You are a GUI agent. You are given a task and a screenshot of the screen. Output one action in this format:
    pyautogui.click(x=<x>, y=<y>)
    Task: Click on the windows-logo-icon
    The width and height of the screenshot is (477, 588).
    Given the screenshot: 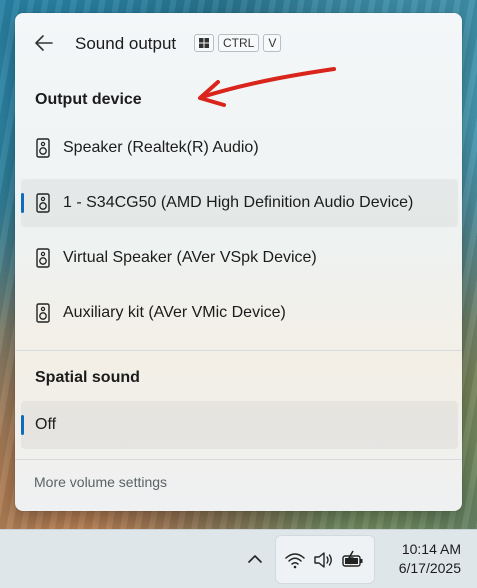 What is the action you would take?
    pyautogui.click(x=204, y=43)
    